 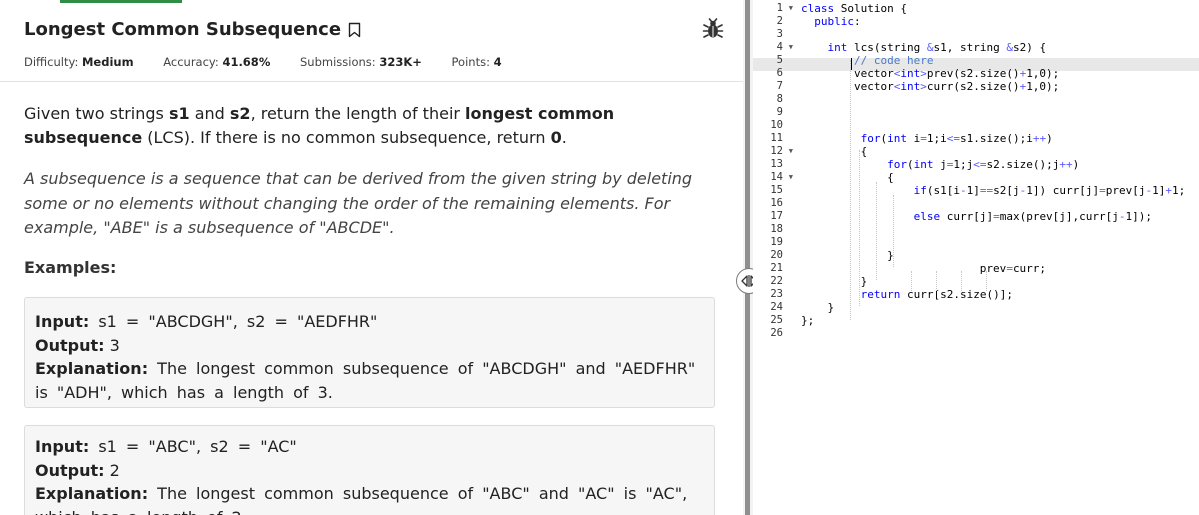 I want to click on line-number: 17, so click(x=776, y=215).